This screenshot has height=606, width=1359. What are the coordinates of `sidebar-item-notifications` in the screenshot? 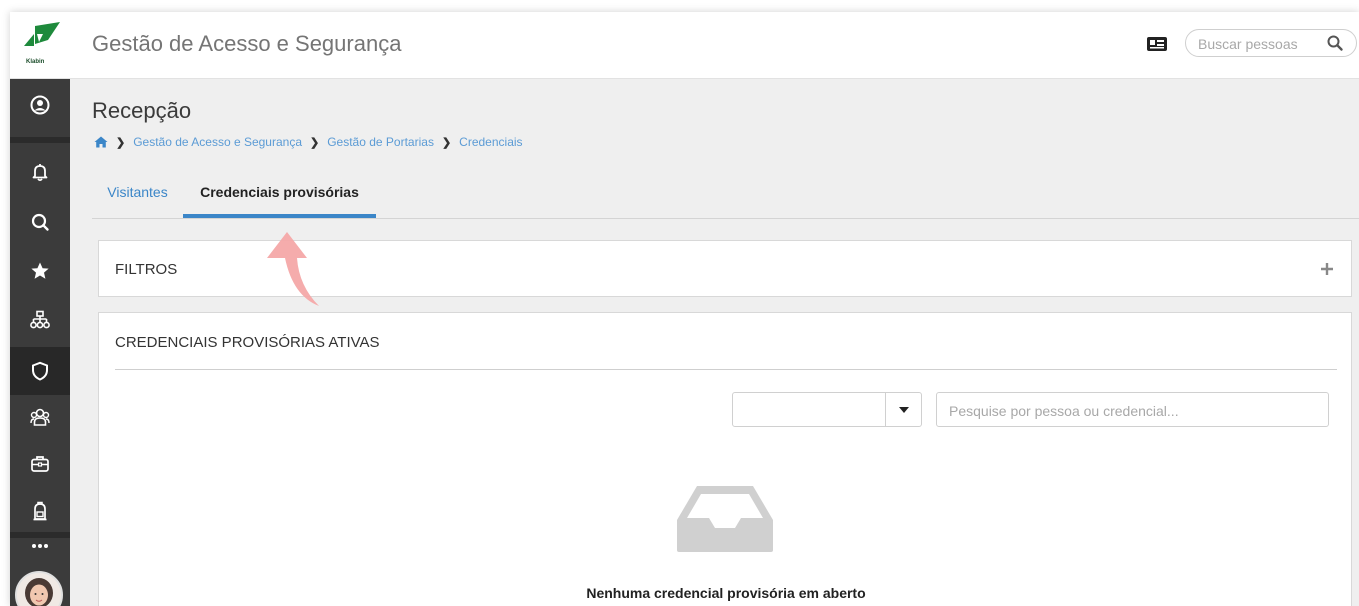 It's located at (40, 172).